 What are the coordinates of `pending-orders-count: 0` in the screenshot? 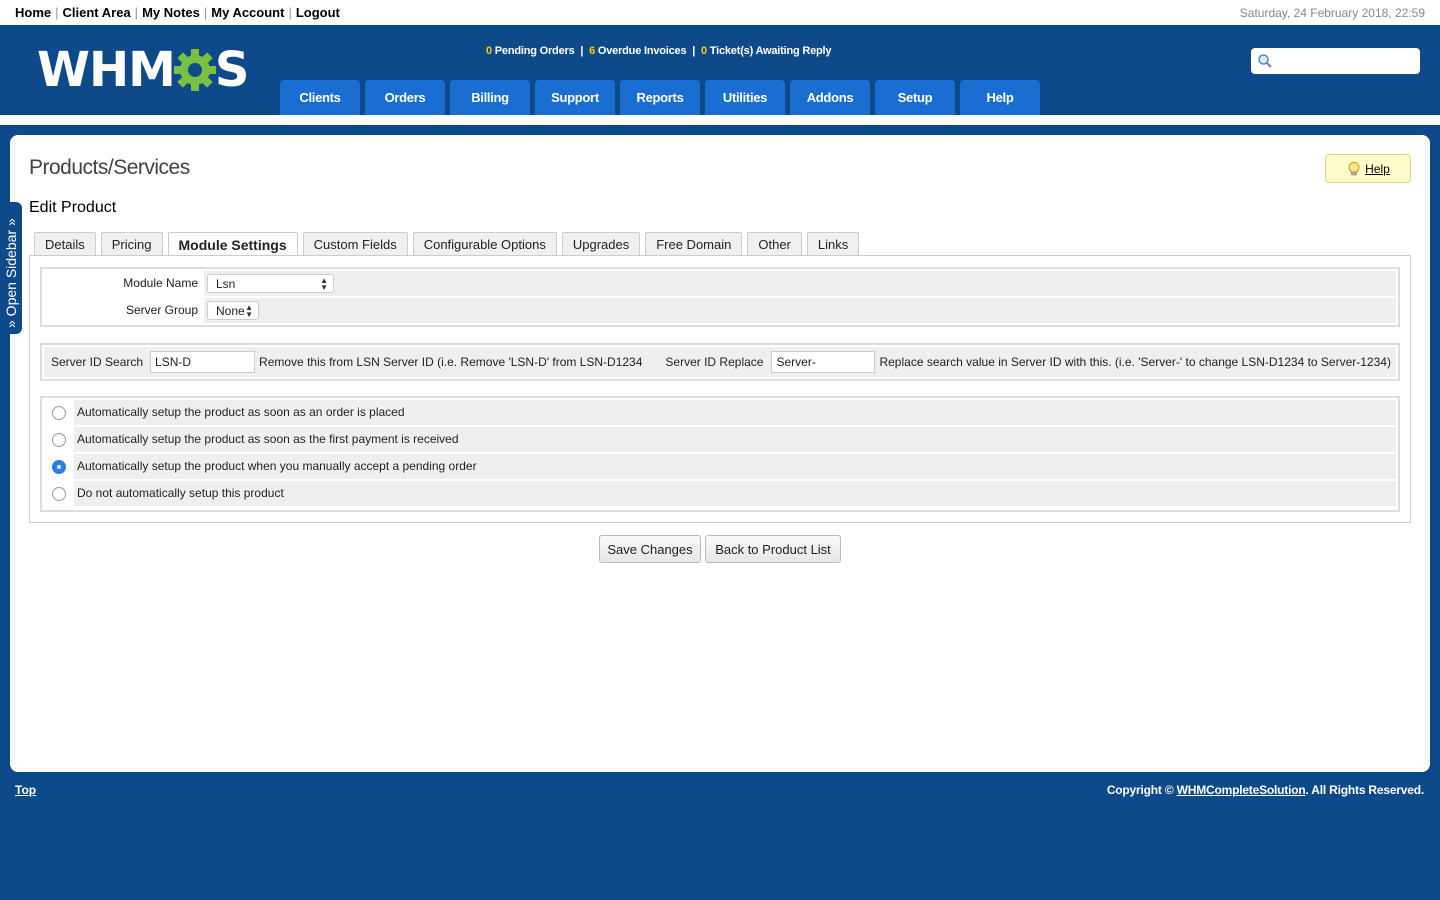 It's located at (489, 51).